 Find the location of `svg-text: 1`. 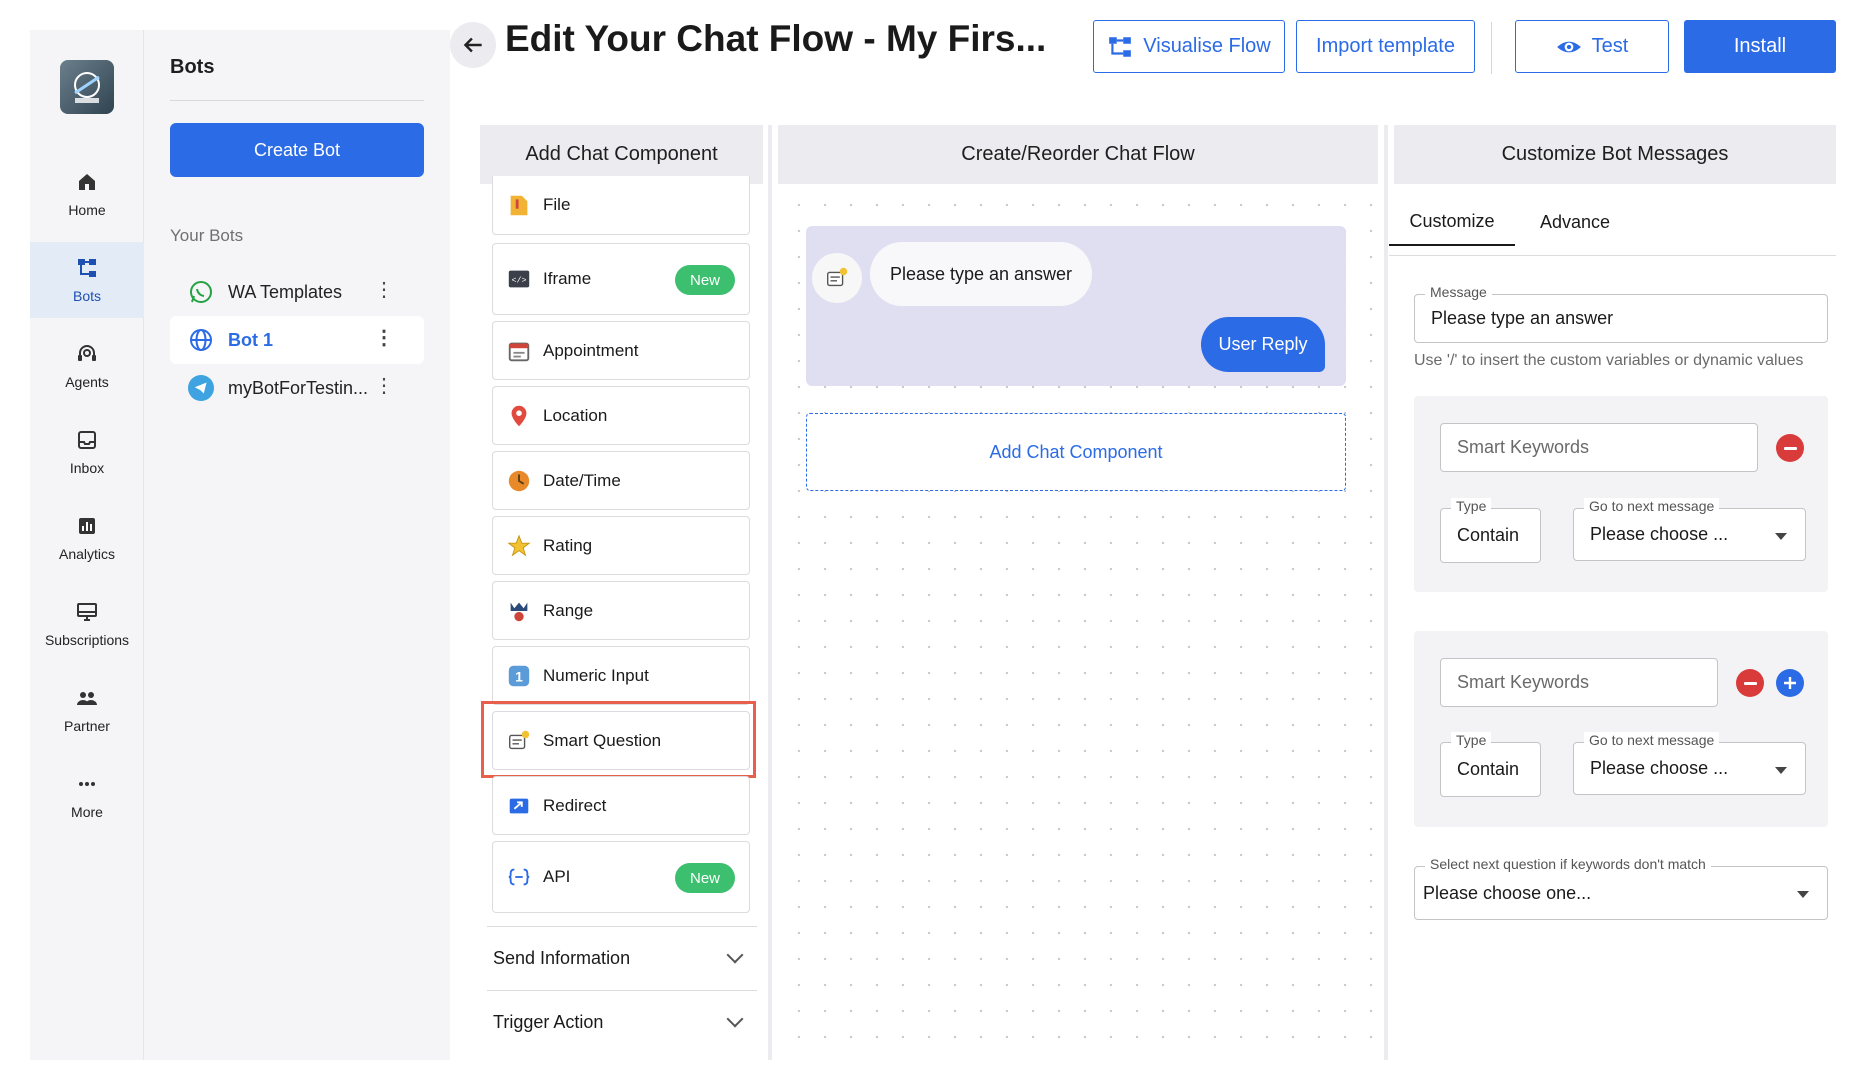

svg-text: 1 is located at coordinates (519, 676).